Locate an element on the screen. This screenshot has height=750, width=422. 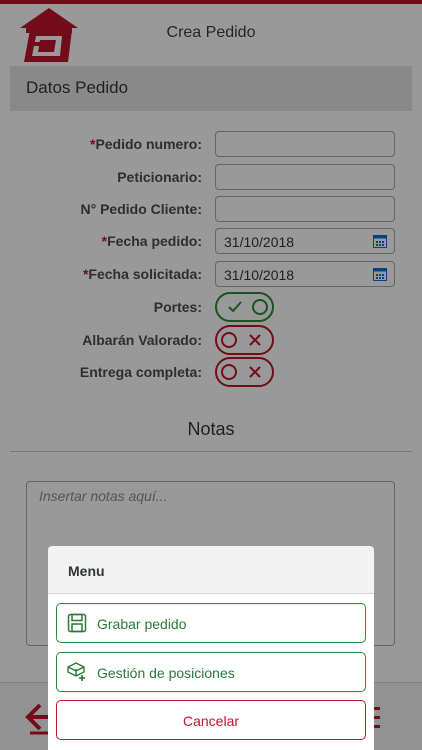
manage-positions-label: Gestión de posiciones is located at coordinates (166, 673).